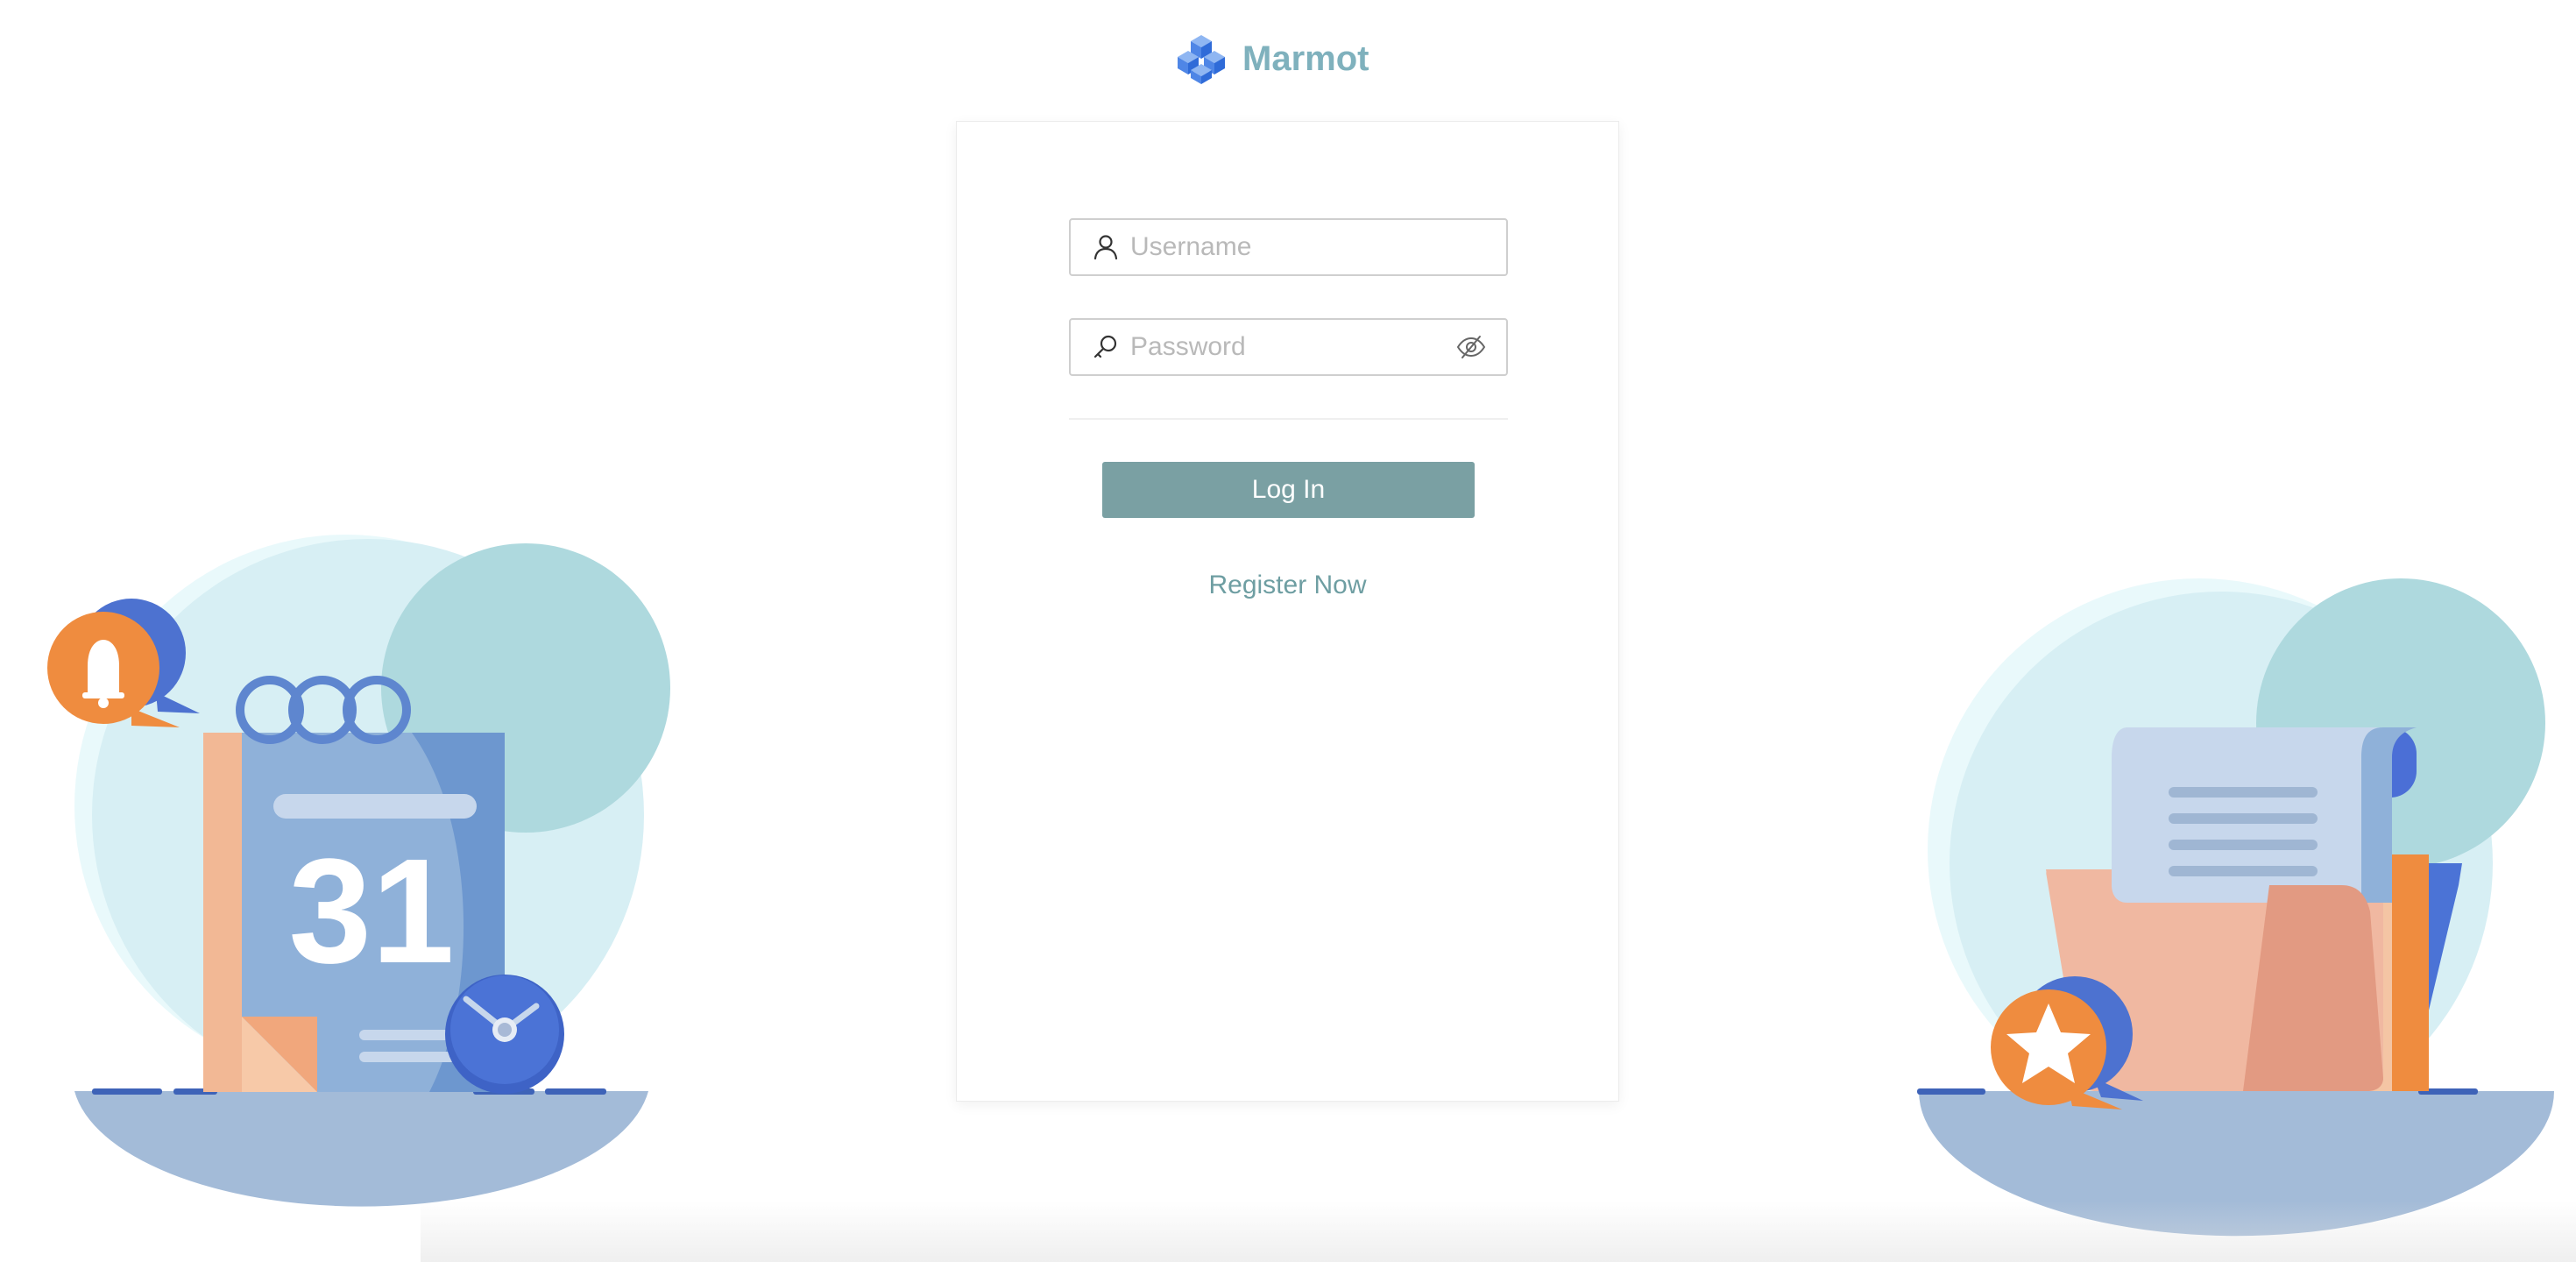 Image resolution: width=2576 pixels, height=1262 pixels. What do you see at coordinates (2235, 907) in the screenshot?
I see `folder-illustration` at bounding box center [2235, 907].